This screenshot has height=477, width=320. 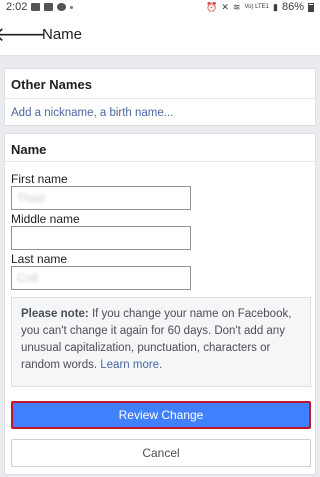 What do you see at coordinates (62, 7) in the screenshot?
I see `app-notification-icon` at bounding box center [62, 7].